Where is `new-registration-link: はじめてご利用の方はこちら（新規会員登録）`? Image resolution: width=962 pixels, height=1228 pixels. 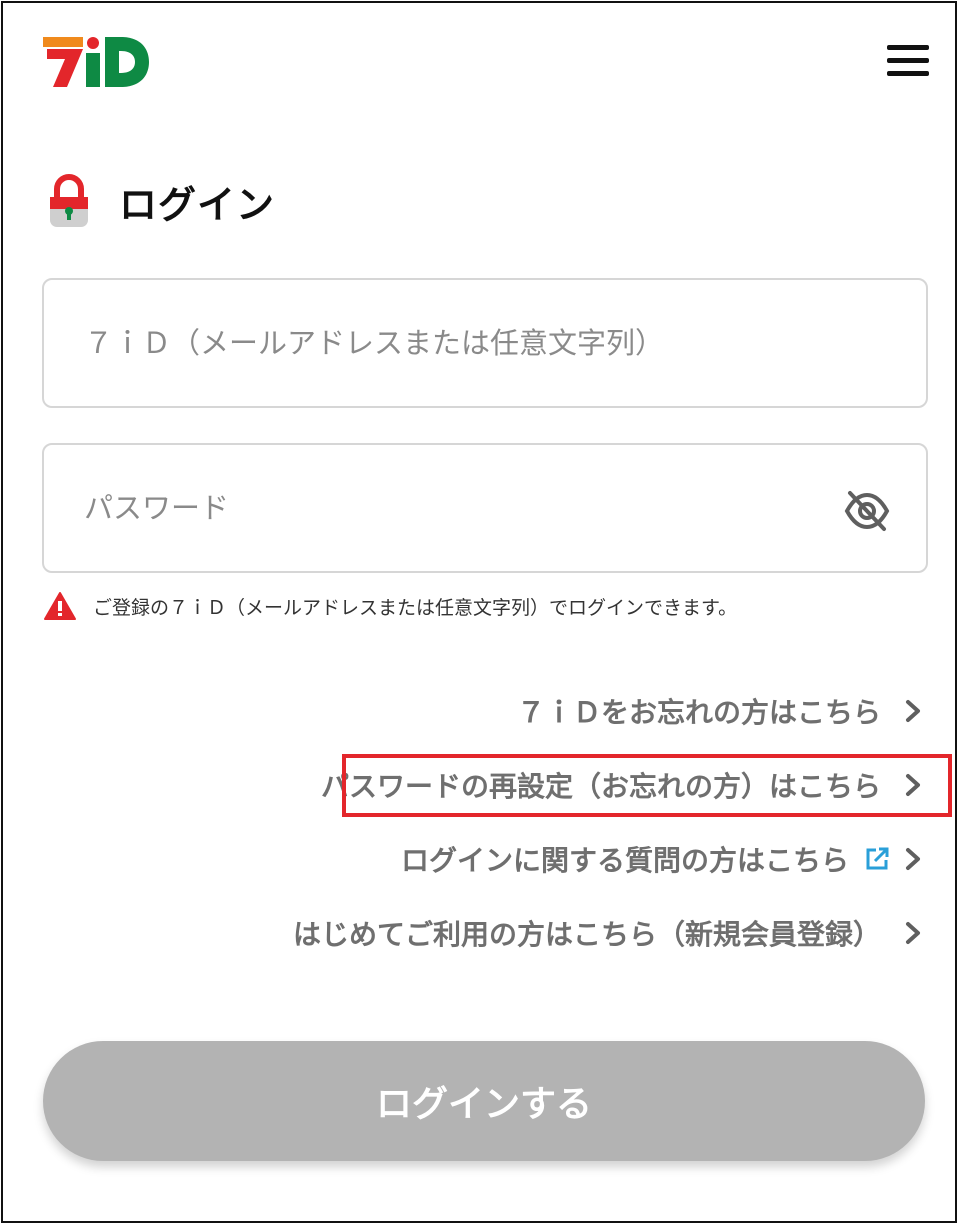
new-registration-link: はじめてご利用の方はこちら（新規会員登録） is located at coordinates (608, 933).